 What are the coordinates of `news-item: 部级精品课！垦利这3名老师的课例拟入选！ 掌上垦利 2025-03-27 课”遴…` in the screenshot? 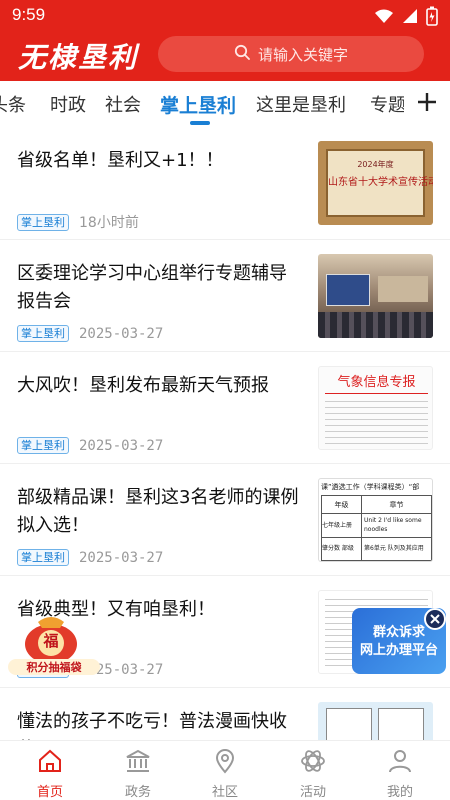 It's located at (225, 519).